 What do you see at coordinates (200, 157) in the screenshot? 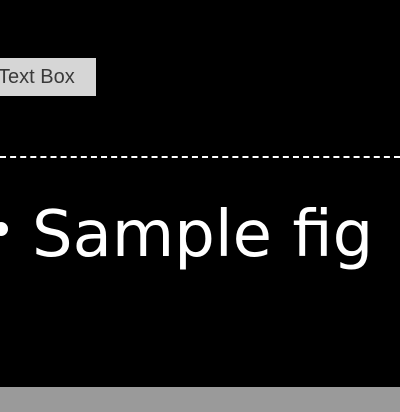
I see `dashed-divider` at bounding box center [200, 157].